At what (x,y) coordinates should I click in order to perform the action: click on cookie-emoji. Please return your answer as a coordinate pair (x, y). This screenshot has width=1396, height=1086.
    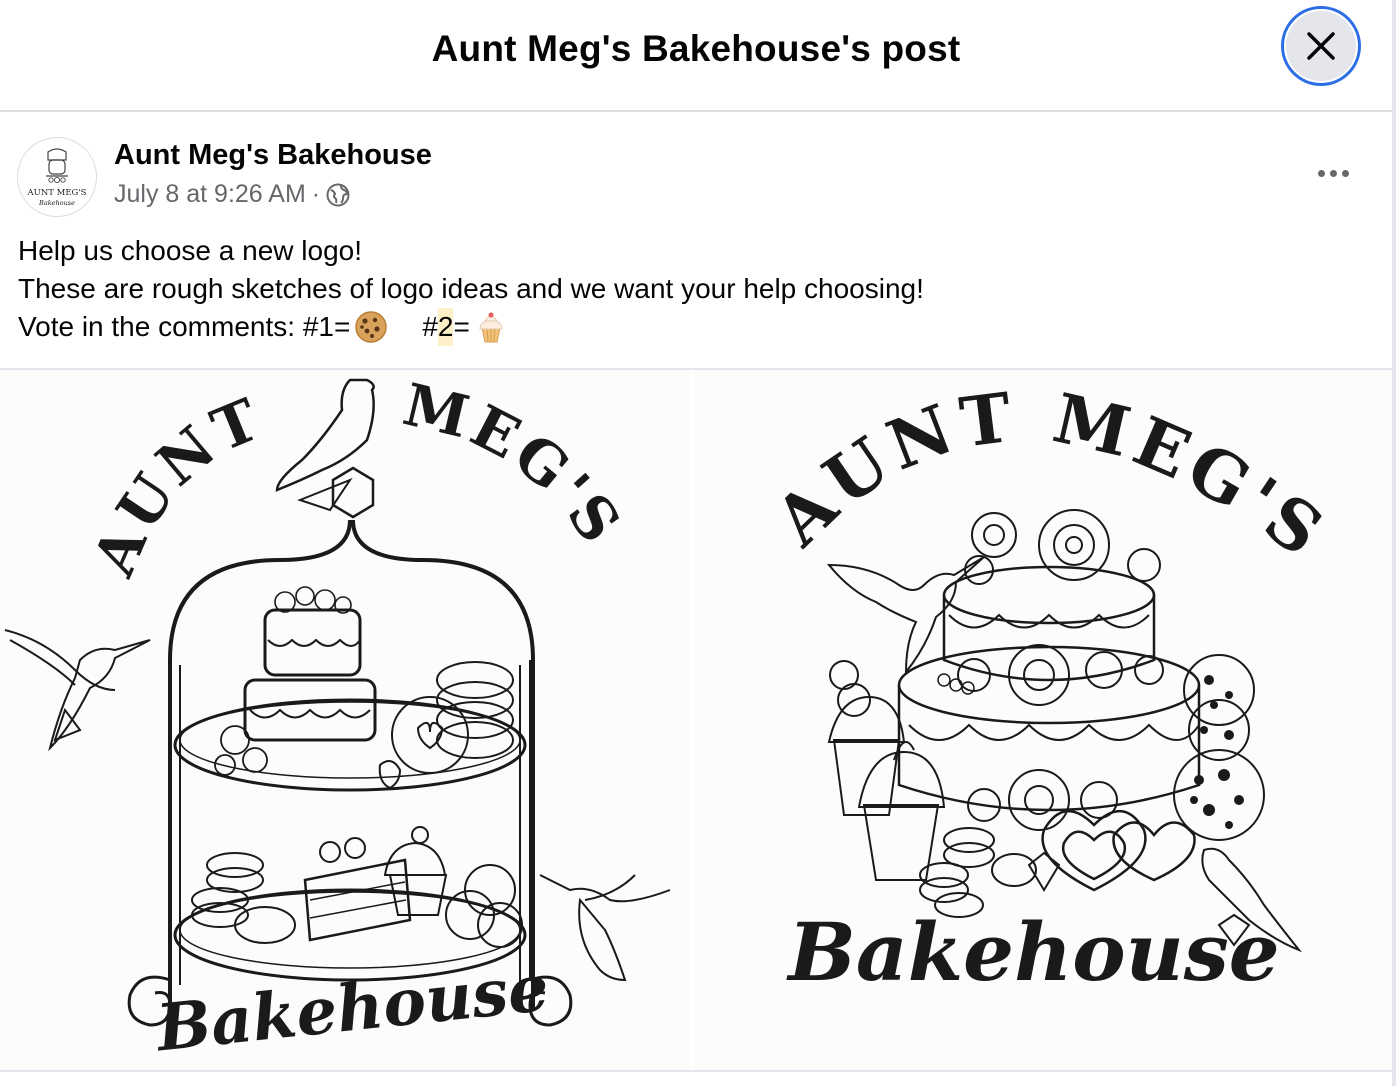
    Looking at the image, I should click on (371, 327).